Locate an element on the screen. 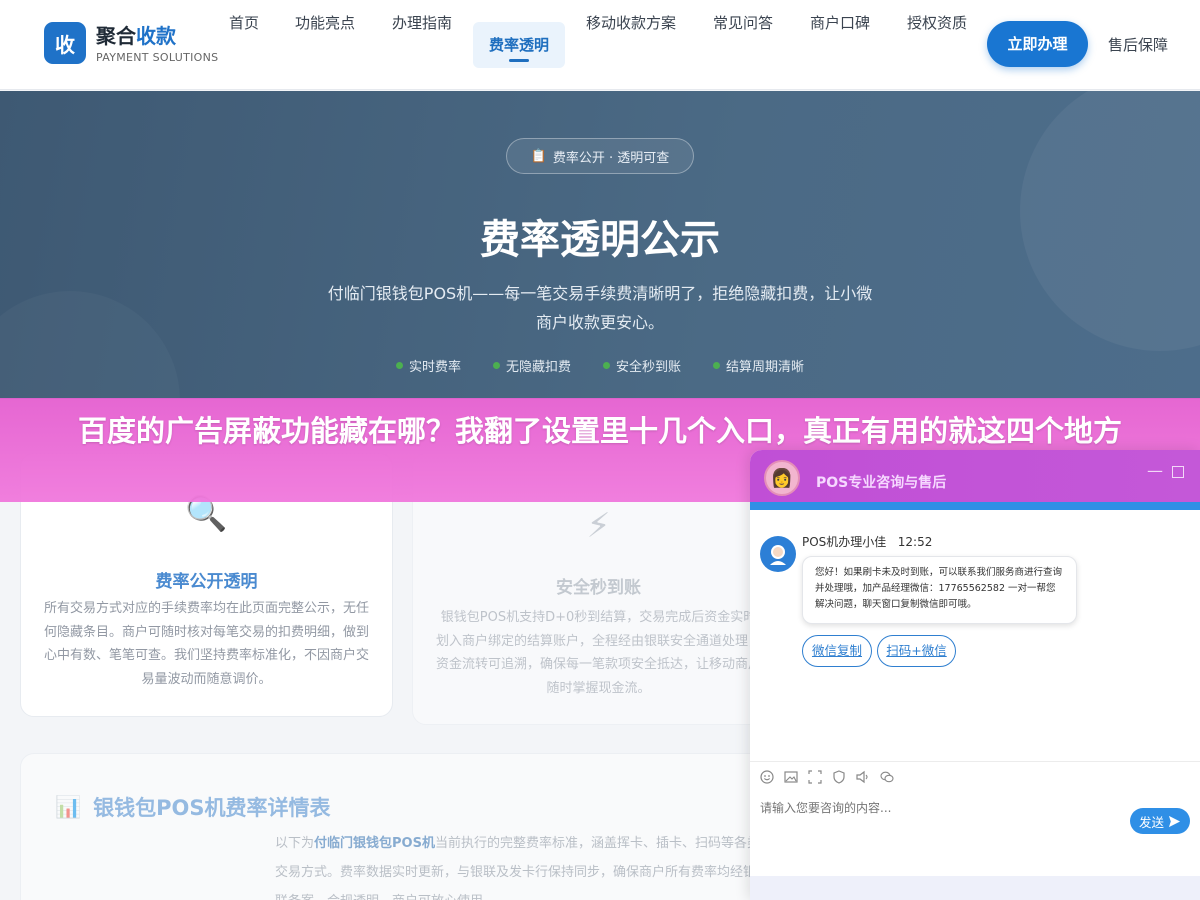 The height and width of the screenshot is (900, 1200). rate-table-desc-bold: 付临门银钱包POS机 is located at coordinates (374, 843).